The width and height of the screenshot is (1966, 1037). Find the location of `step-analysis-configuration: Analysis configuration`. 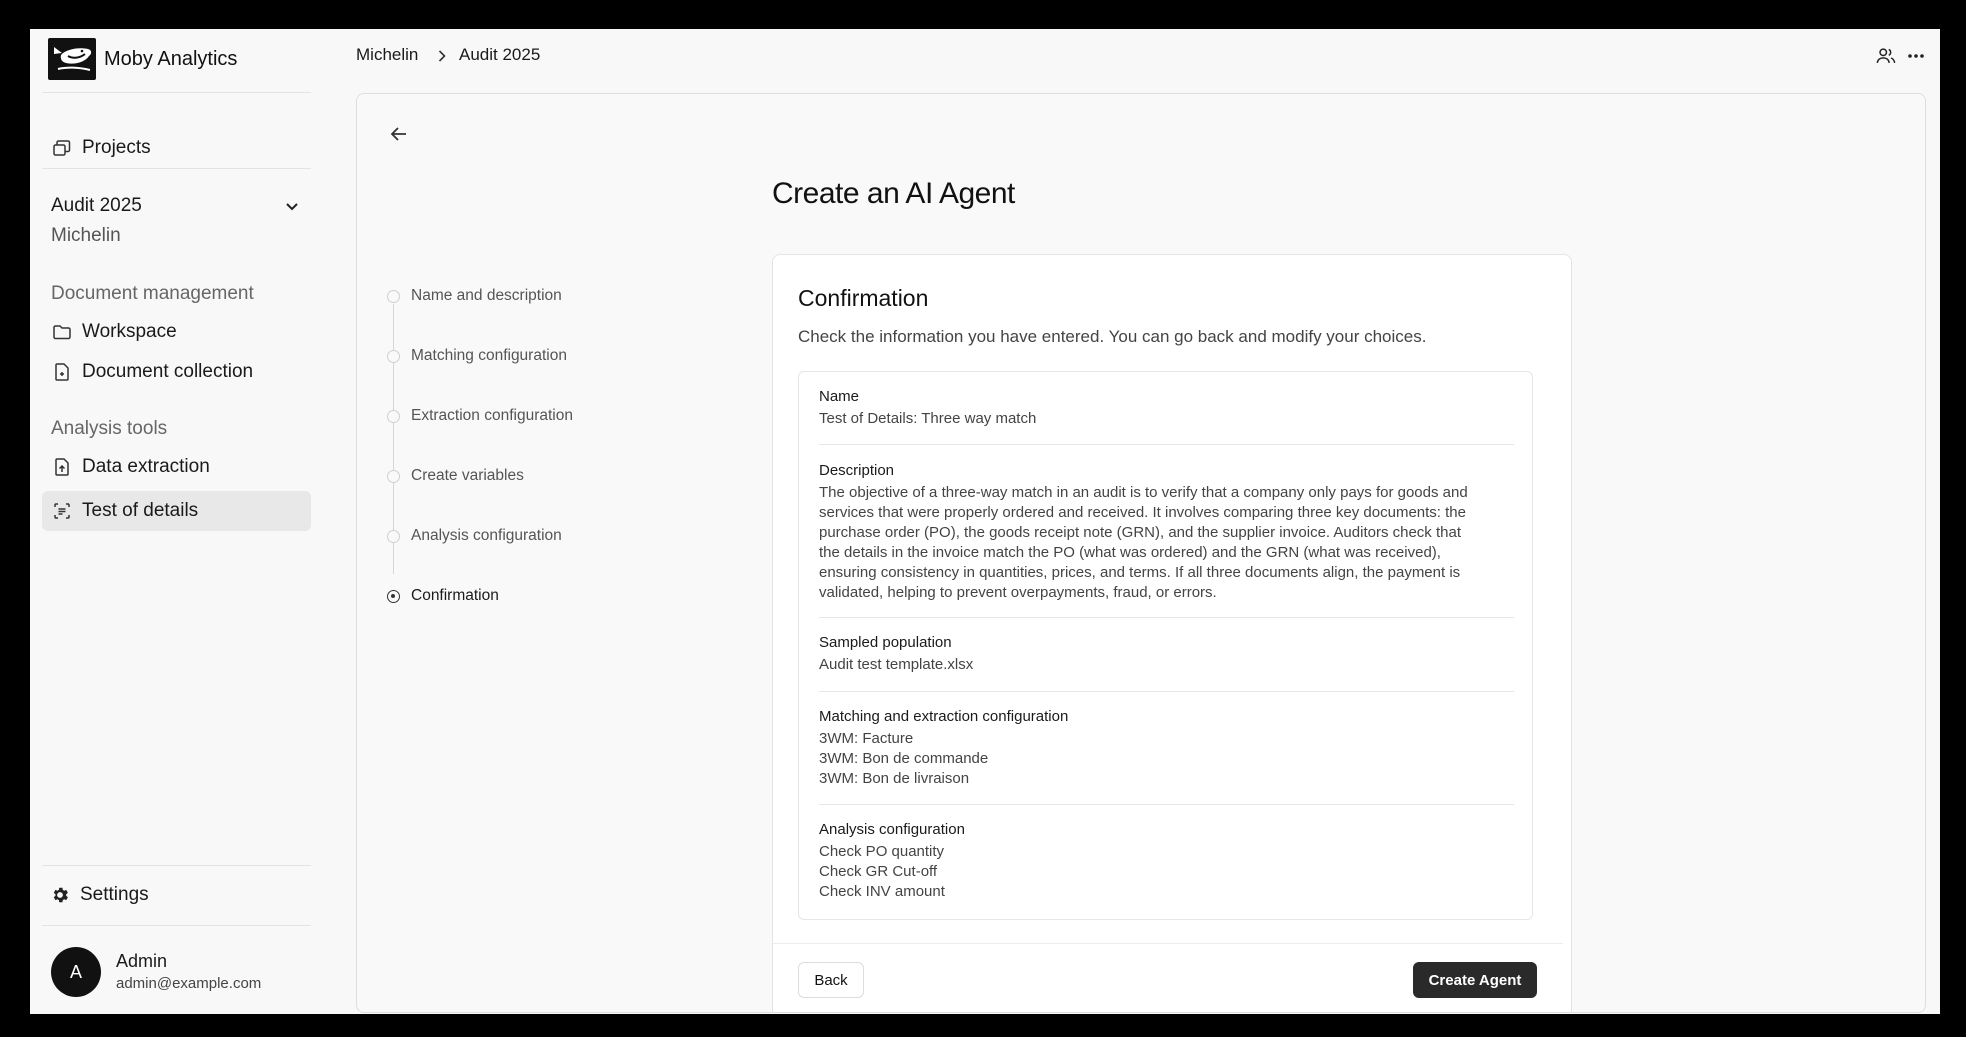

step-analysis-configuration: Analysis configuration is located at coordinates (474, 536).